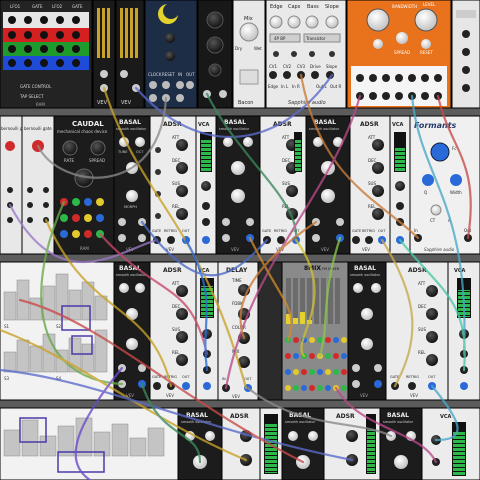  What do you see at coordinates (37, 6) in the screenshot?
I see `gate-label: GATE` at bounding box center [37, 6].